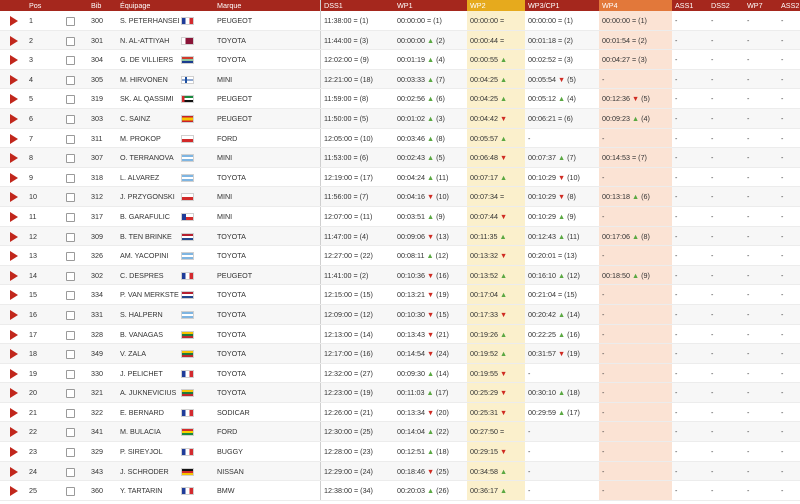  I want to click on brand-cell: TOYOTA, so click(231, 40).